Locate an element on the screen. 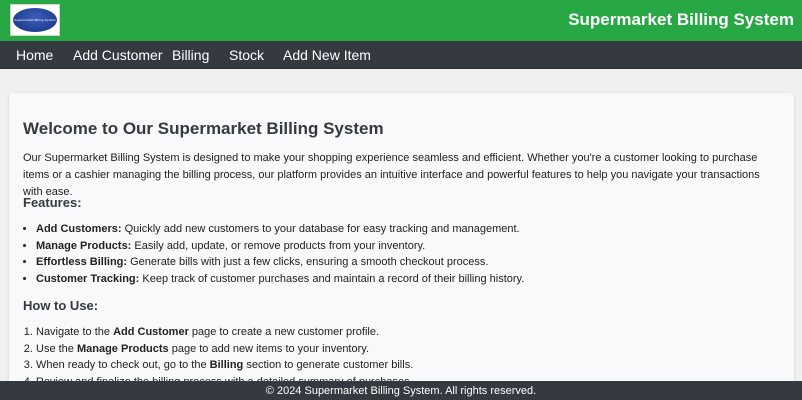 This screenshot has height=400, width=802. features-title: Features: is located at coordinates (52, 202).